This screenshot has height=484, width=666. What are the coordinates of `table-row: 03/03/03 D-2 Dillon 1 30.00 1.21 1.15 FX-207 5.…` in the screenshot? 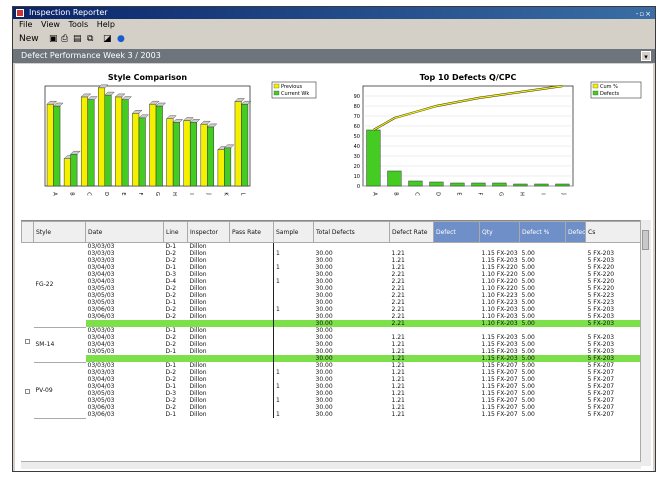 It's located at (331, 372).